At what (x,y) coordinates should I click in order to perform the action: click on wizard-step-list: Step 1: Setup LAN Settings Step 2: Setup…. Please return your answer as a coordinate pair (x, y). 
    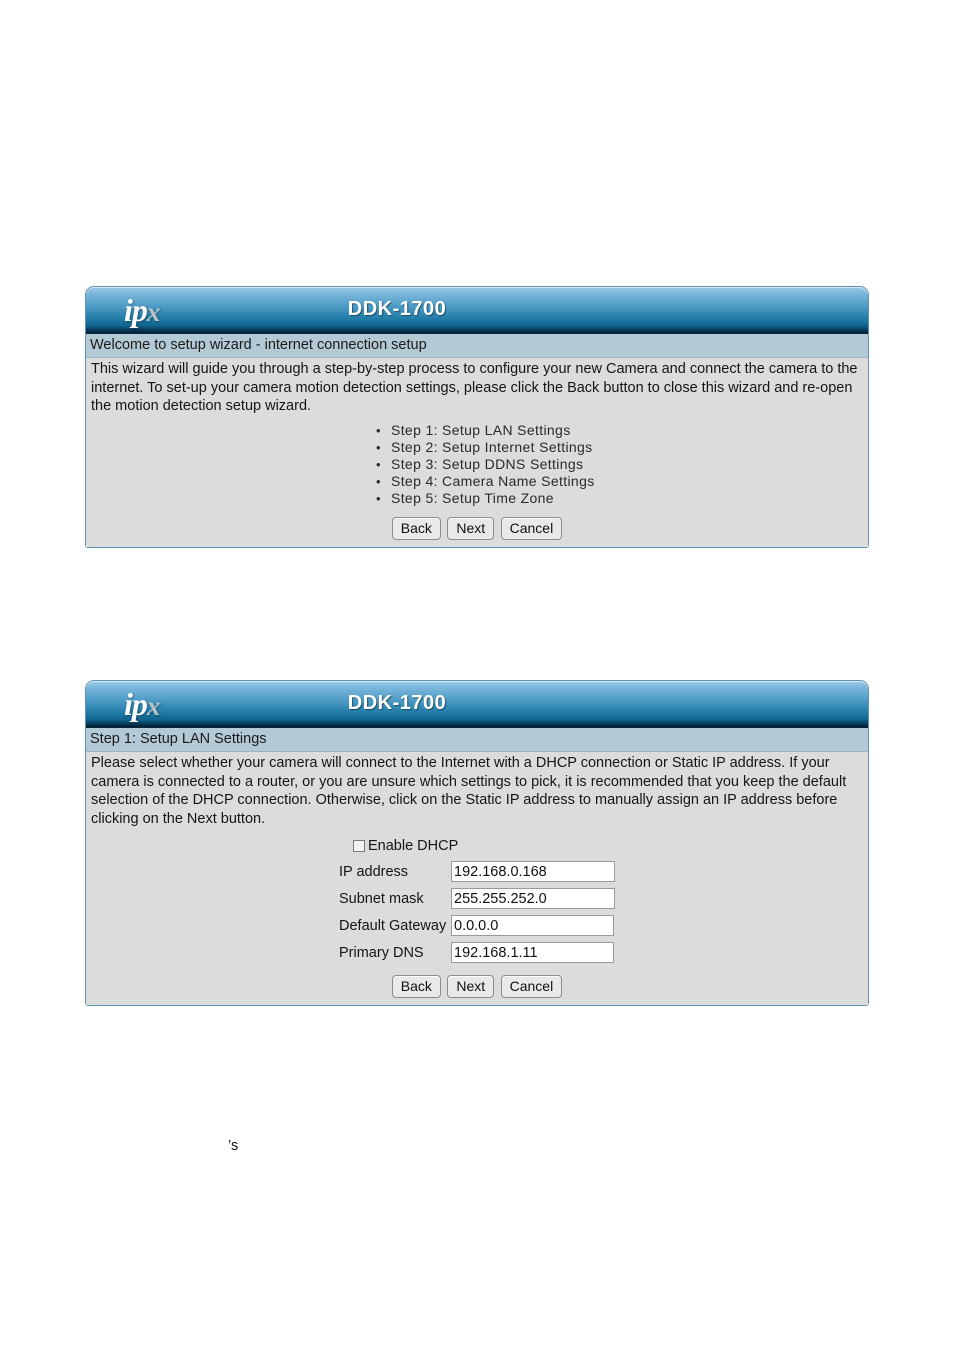
    Looking at the image, I should click on (477, 464).